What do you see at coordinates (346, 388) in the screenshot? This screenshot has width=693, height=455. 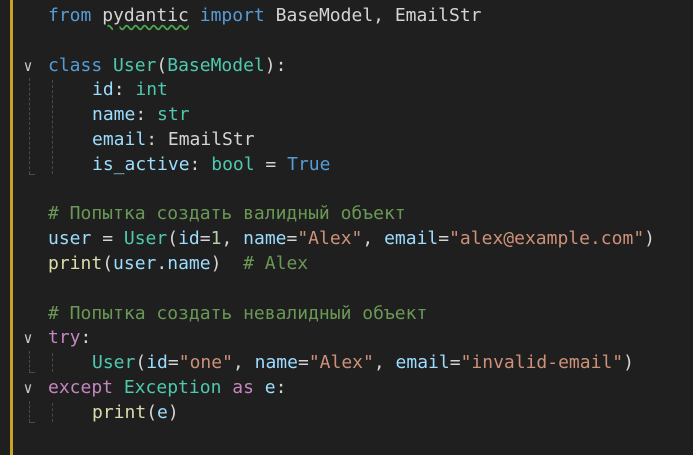 I see `code-line: ∨ except Exception as e:` at bounding box center [346, 388].